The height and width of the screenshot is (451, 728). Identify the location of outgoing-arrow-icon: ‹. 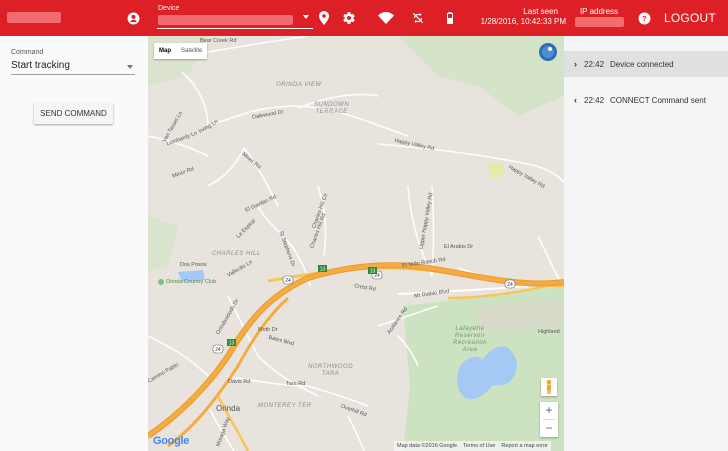
(575, 100).